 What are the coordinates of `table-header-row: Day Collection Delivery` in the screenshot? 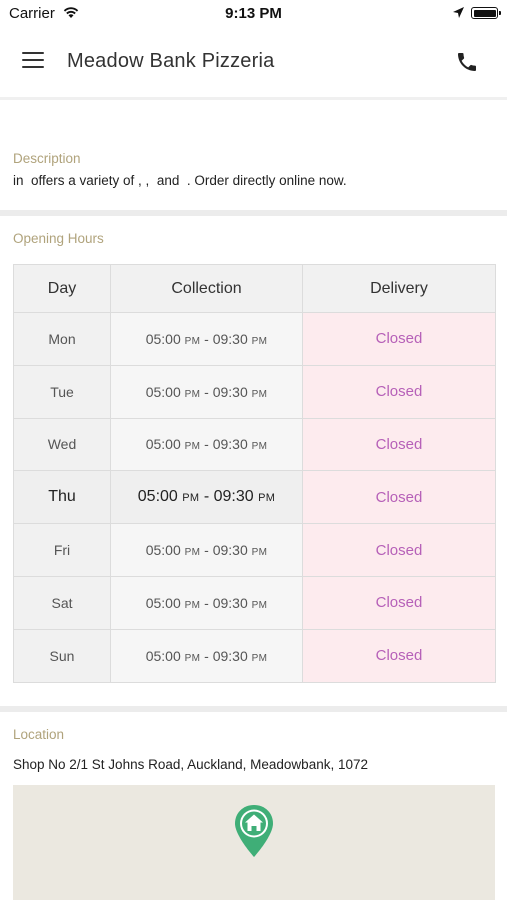 It's located at (254, 288).